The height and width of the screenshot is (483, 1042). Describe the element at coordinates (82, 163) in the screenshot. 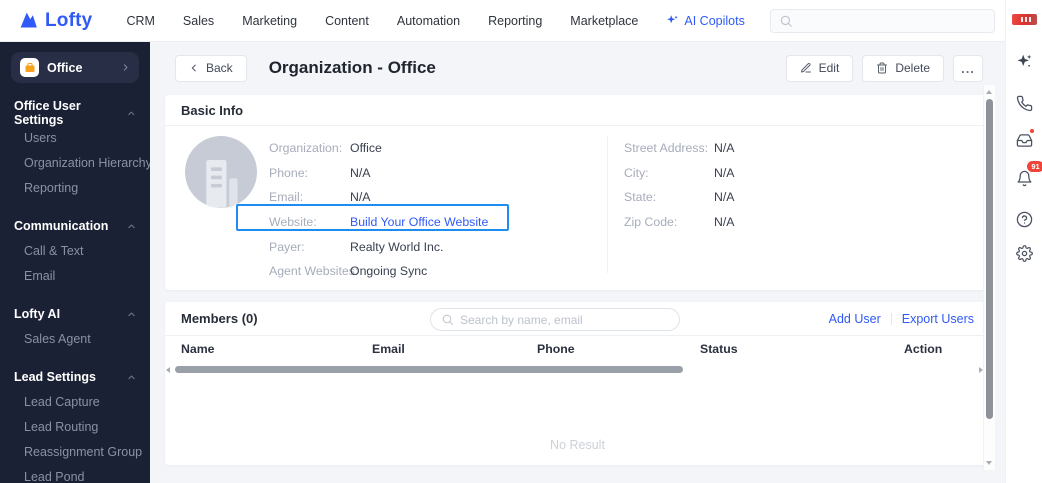

I see `sidebar-item-organization-hierarchy: Organization Hierarchy` at that location.